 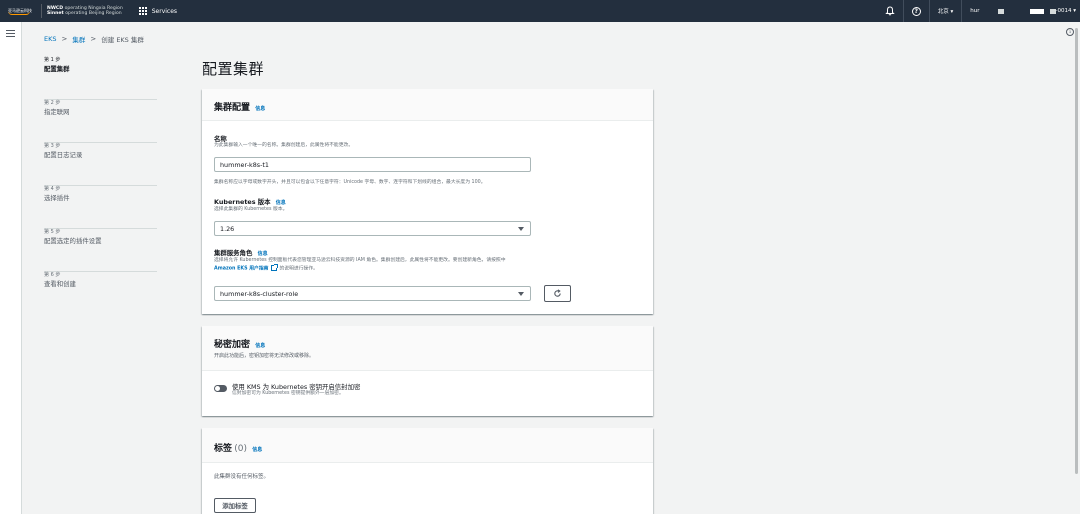 I want to click on toggle-description: 信封加密可为 Kubernetes 密钥提供额外一层加密。, so click(x=288, y=393).